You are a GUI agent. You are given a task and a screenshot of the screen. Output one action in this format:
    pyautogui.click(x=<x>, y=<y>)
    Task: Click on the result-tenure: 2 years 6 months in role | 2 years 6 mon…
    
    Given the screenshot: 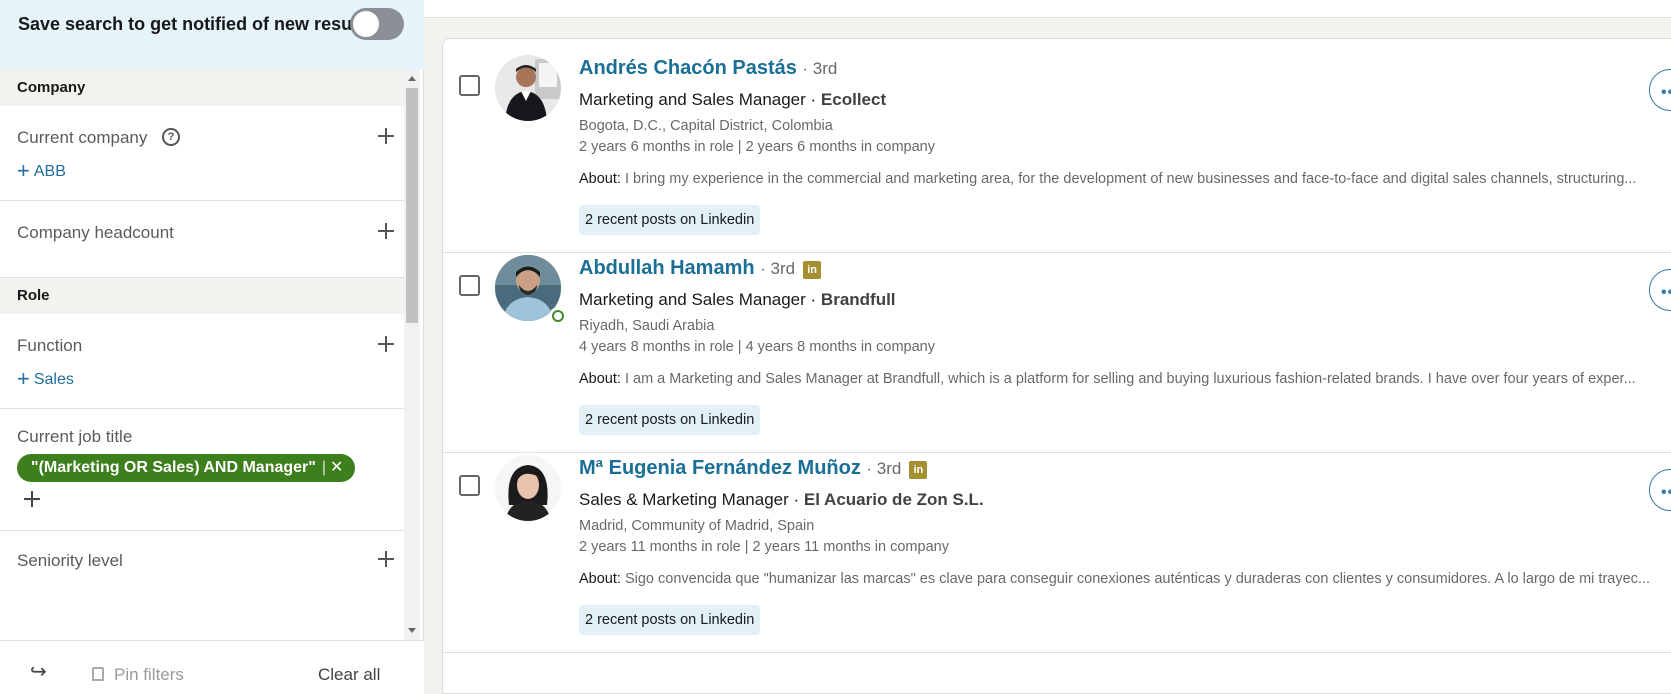 What is the action you would take?
    pyautogui.click(x=757, y=147)
    